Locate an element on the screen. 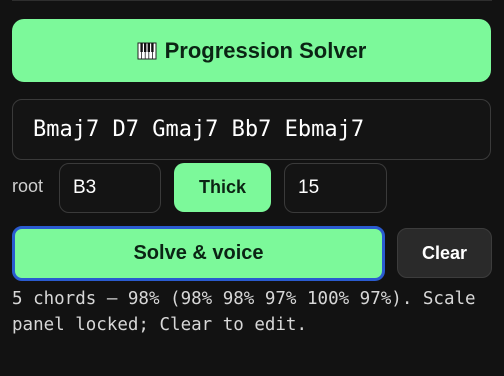  piano-icon is located at coordinates (147, 51).